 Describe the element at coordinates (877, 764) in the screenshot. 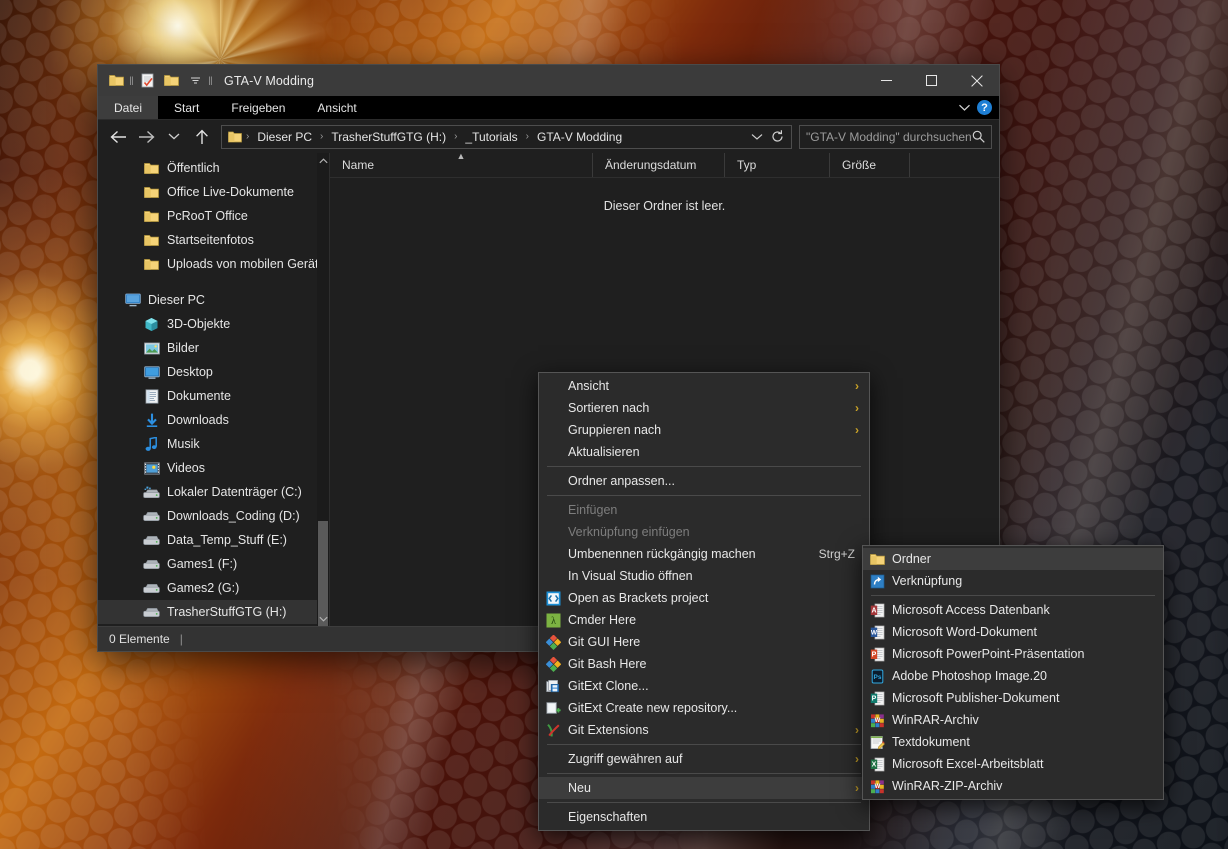

I see `excel-icon: X` at that location.